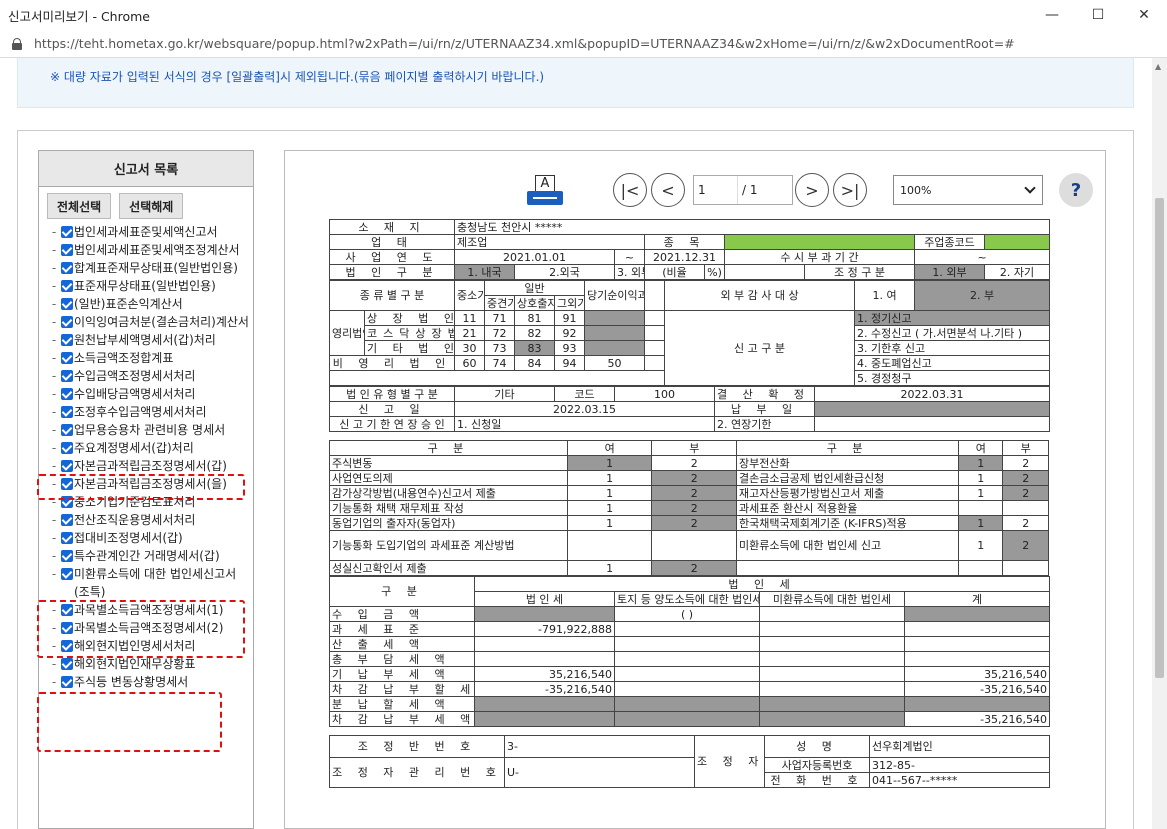 The width and height of the screenshot is (1167, 829). Describe the element at coordinates (149, 232) in the screenshot. I see `report-item: - 법인세과세표준및세액신고서` at that location.